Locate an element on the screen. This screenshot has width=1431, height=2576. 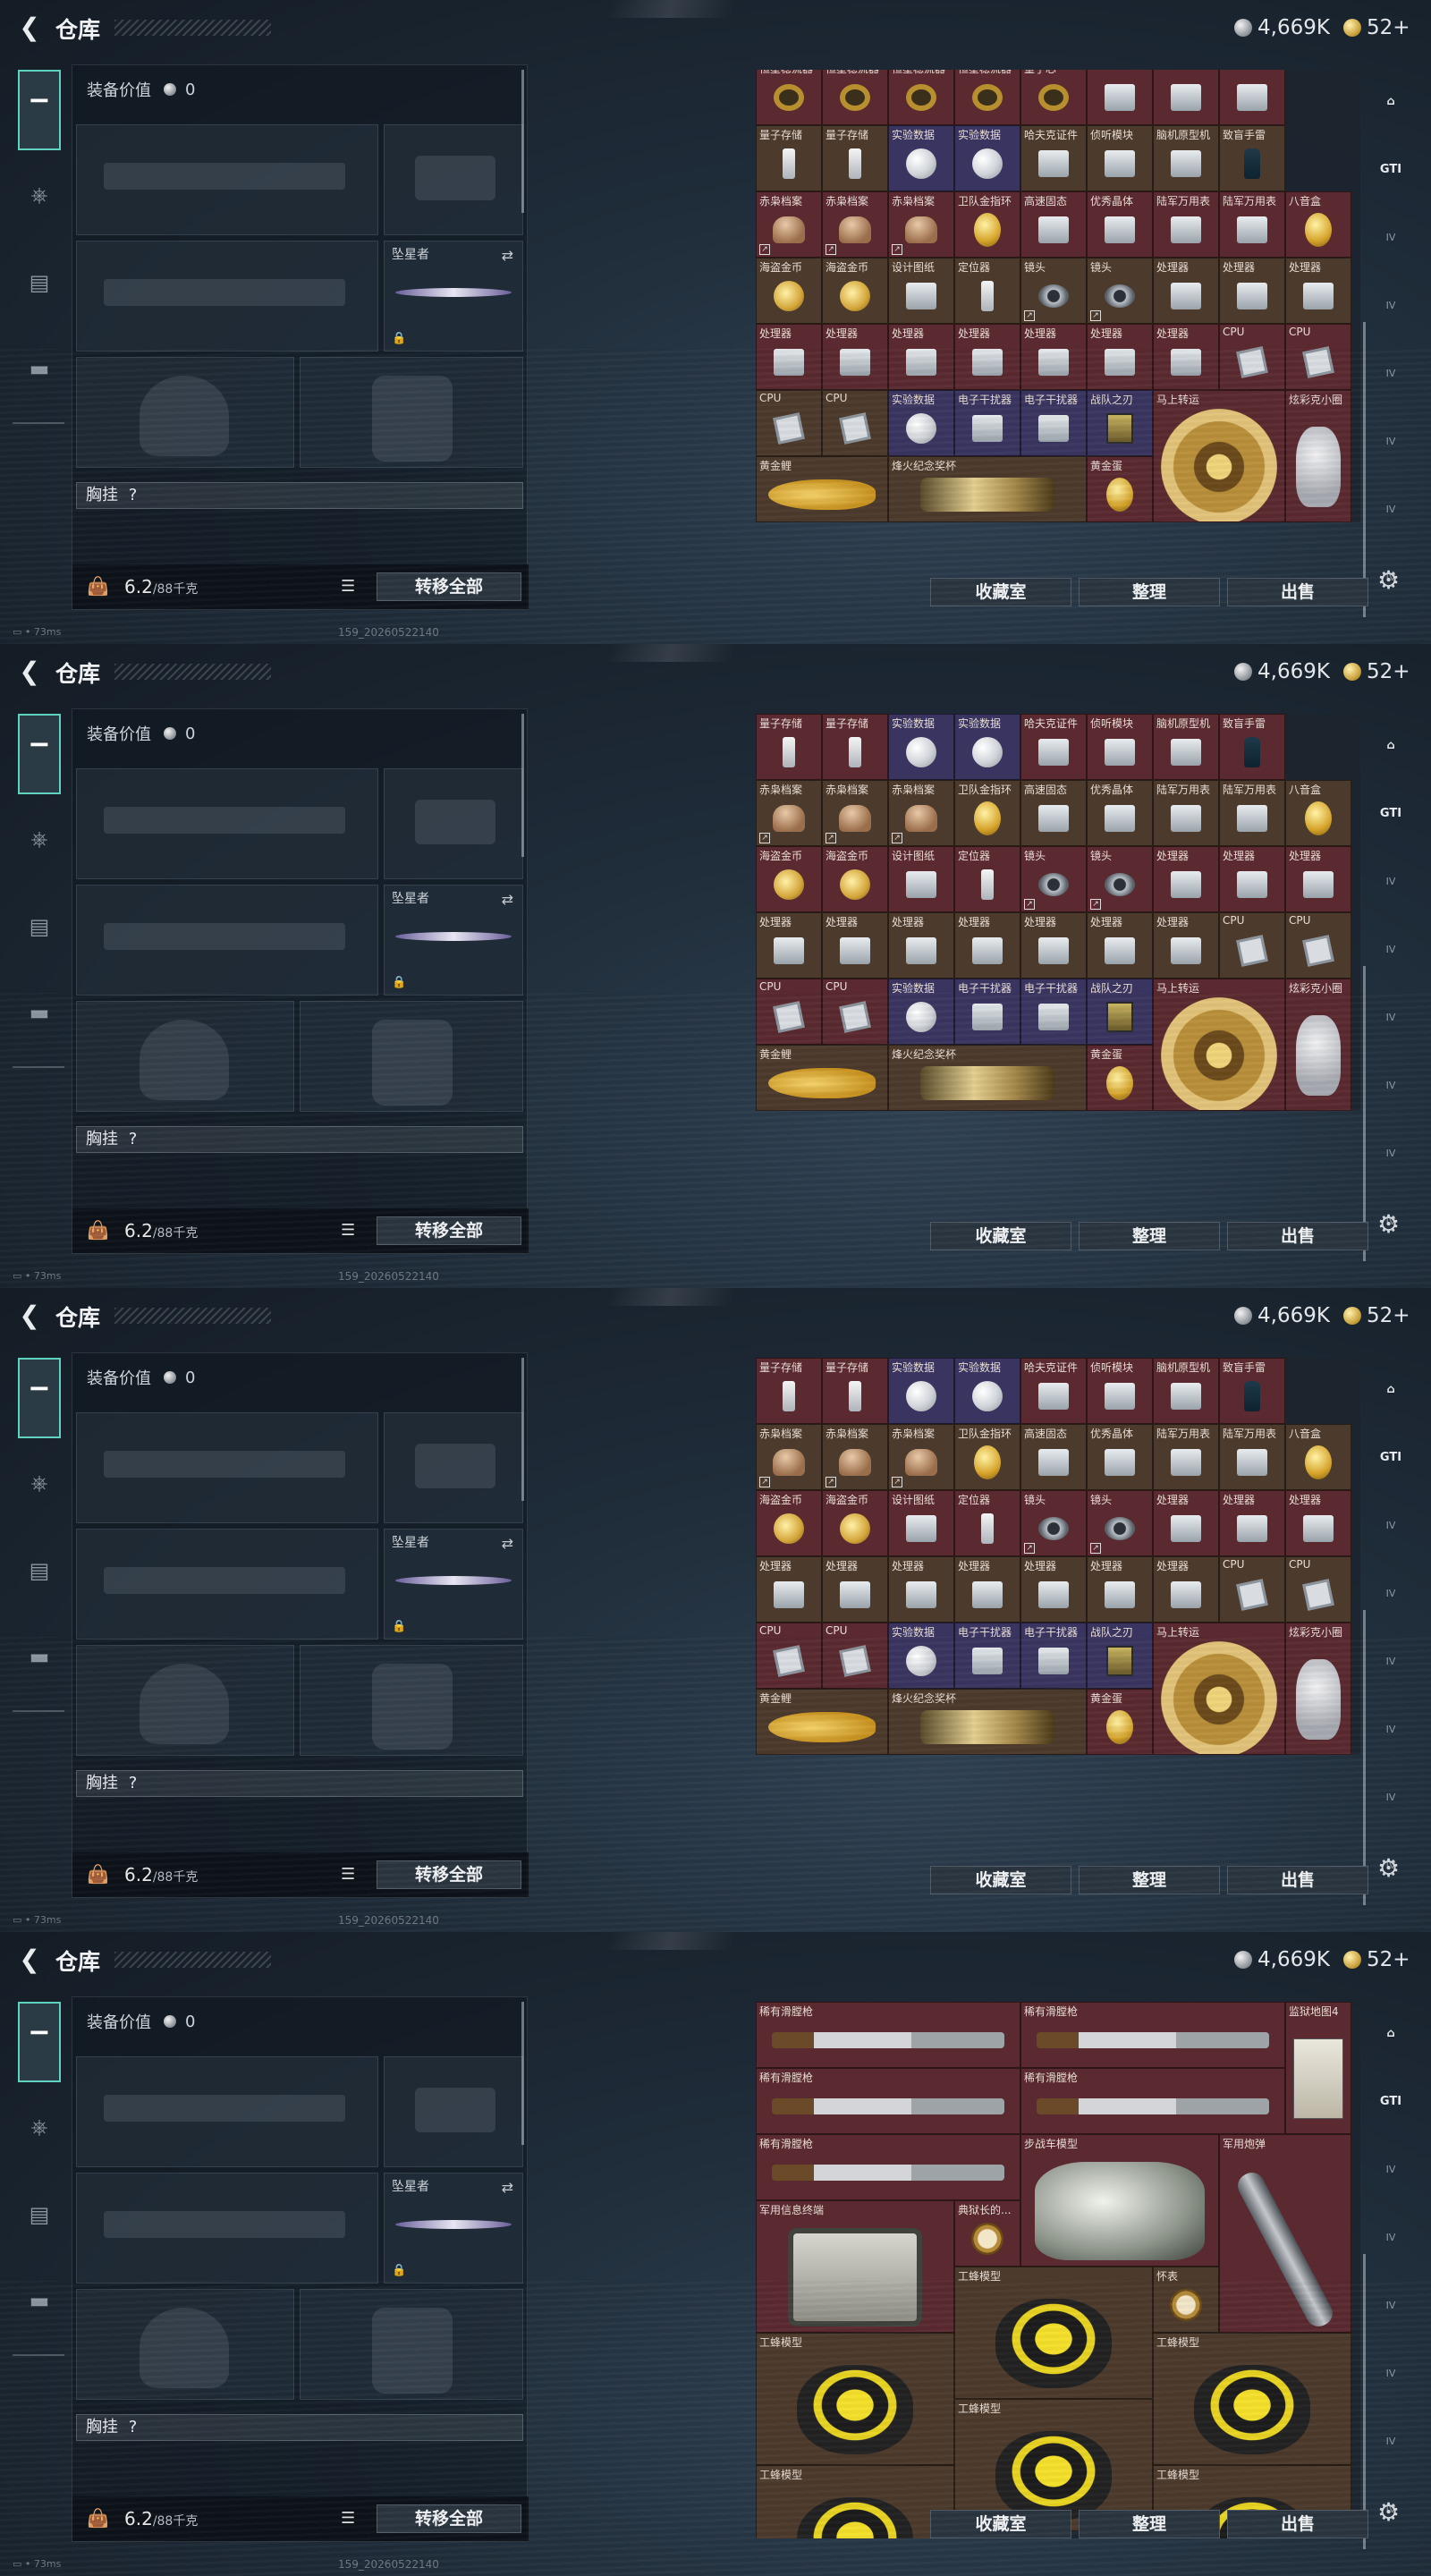
inventory-item: 炫彩克小圈 is located at coordinates (1318, 1689).